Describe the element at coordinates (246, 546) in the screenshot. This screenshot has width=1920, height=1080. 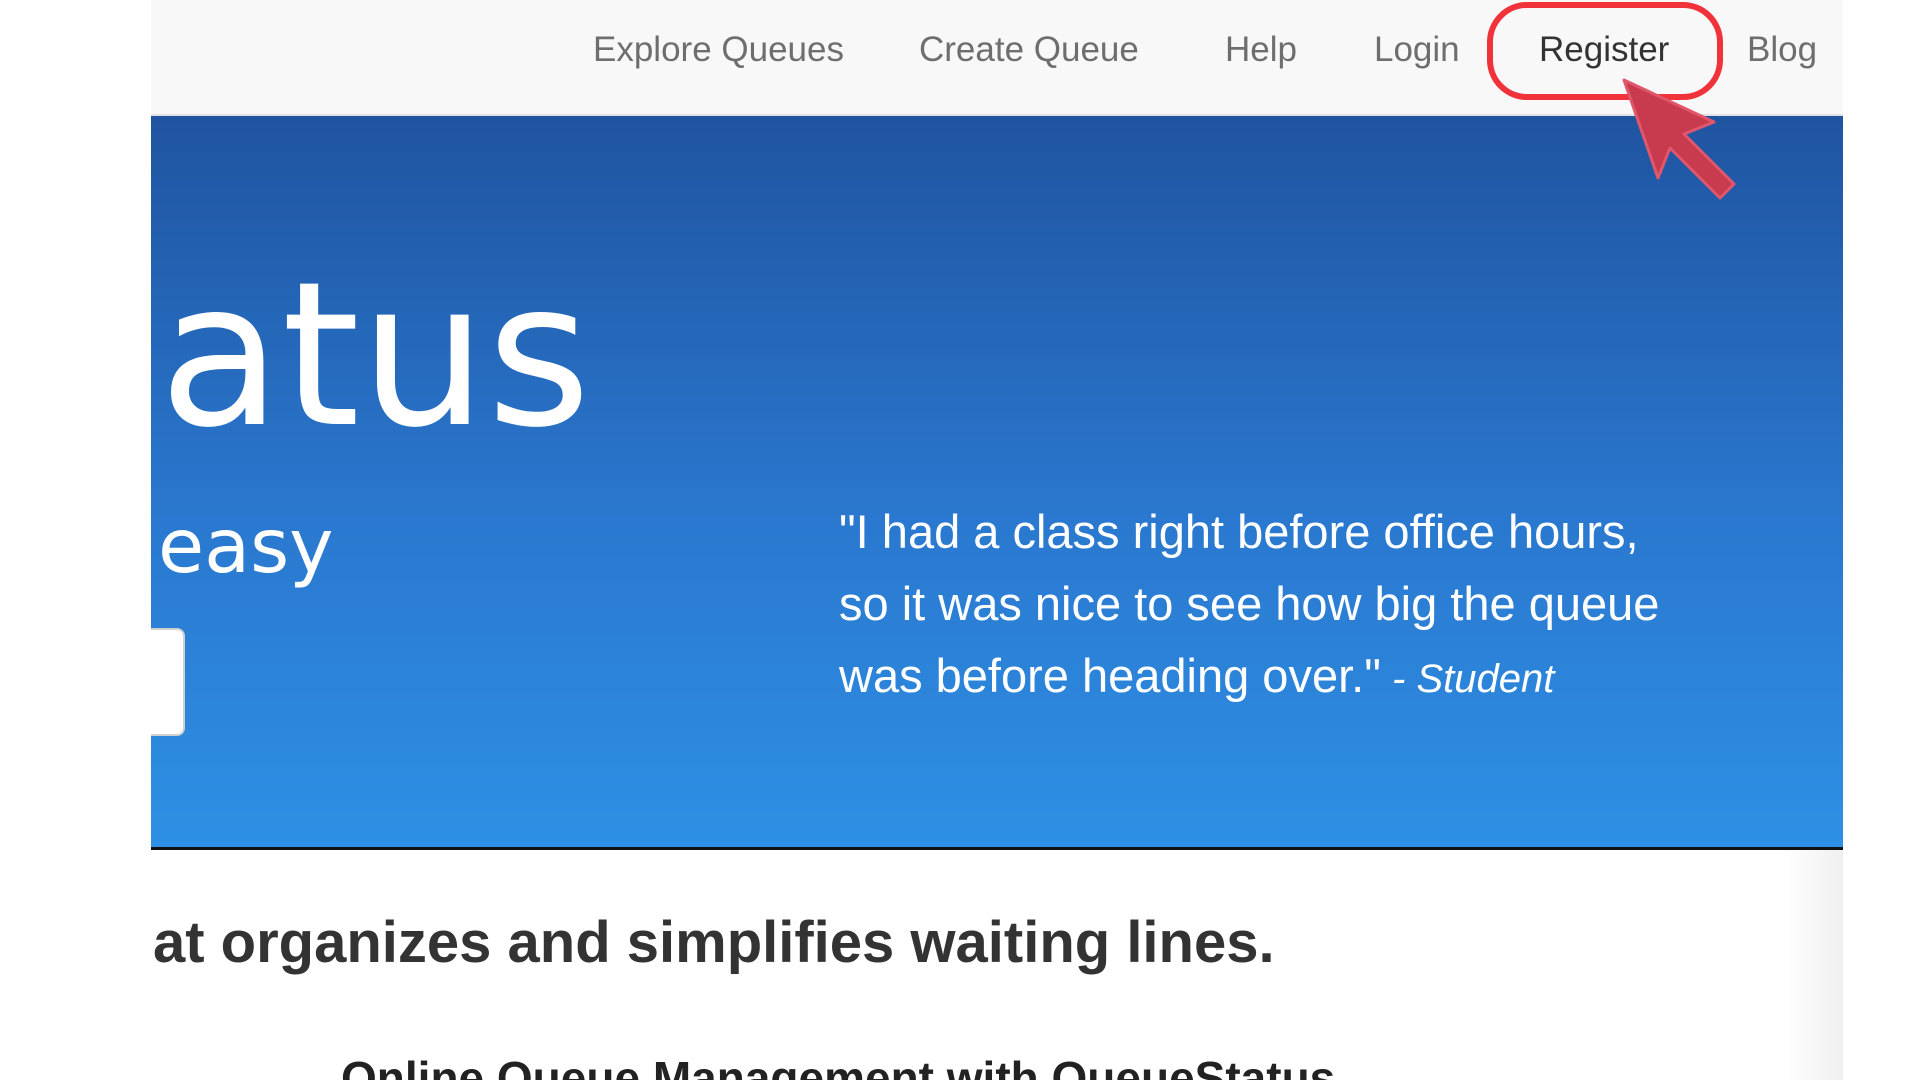
I see `hero-subtitle: easy` at that location.